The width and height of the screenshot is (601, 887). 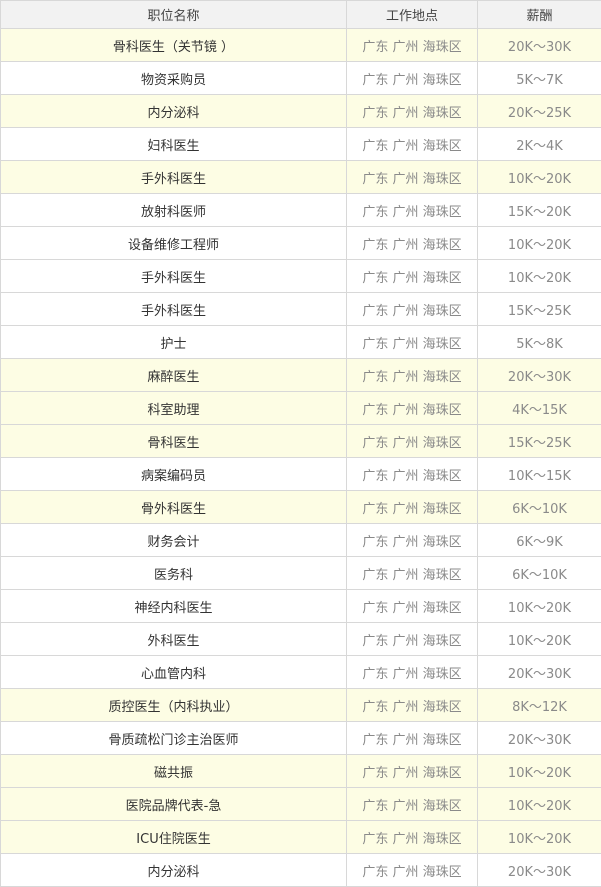 I want to click on table-row: 手外科医生广东 广州 海珠区15K～25K, so click(x=301, y=309).